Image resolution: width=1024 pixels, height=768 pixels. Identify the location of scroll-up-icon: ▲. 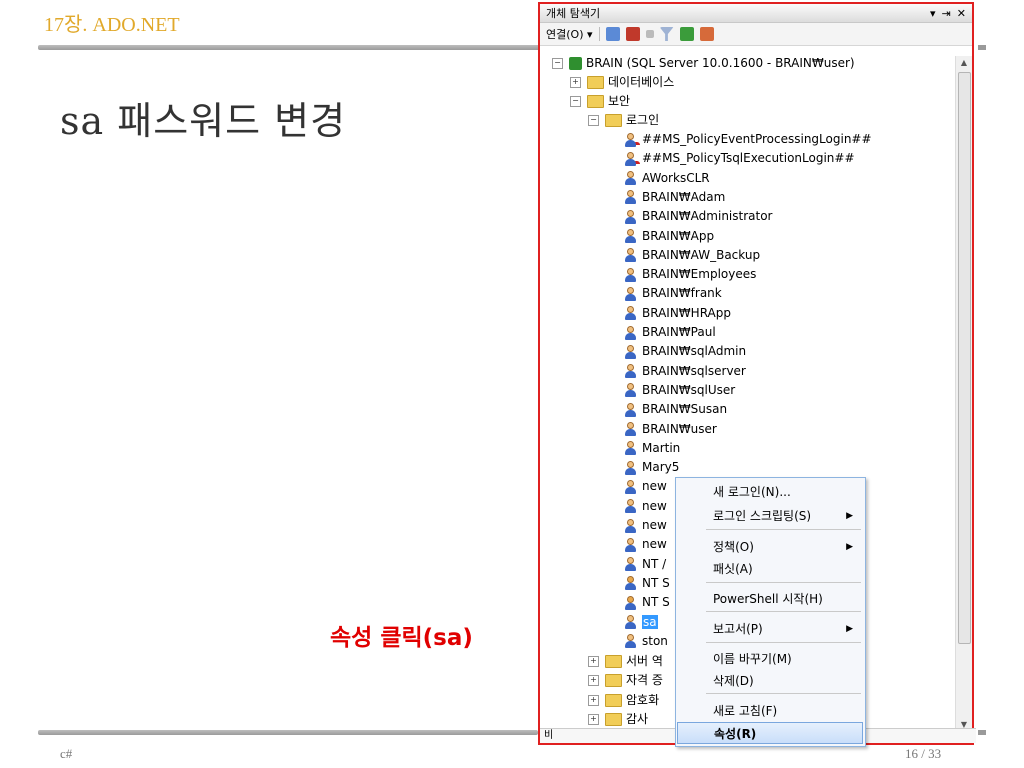
(964, 63).